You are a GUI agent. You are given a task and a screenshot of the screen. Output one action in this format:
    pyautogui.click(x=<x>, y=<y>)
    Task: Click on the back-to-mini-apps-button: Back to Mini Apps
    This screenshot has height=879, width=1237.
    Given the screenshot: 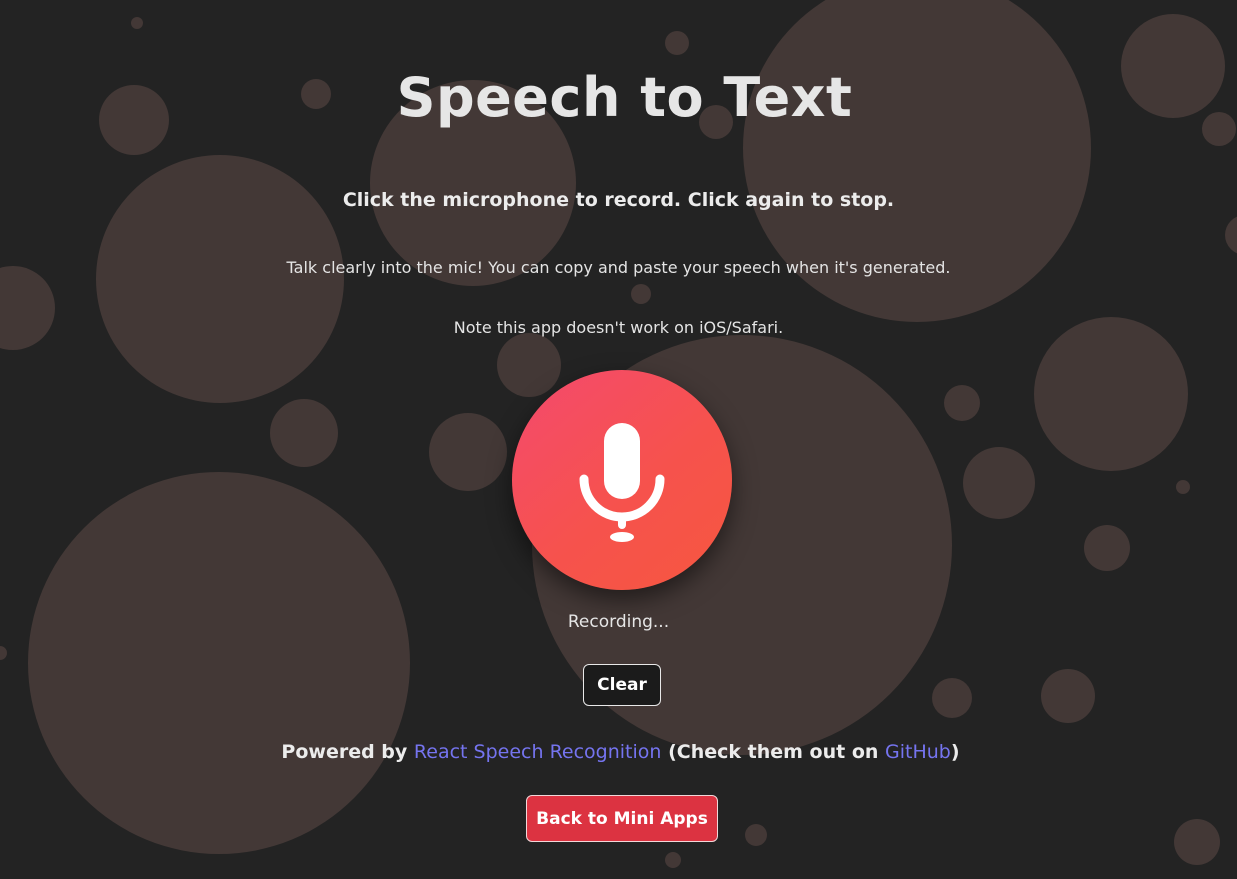 What is the action you would take?
    pyautogui.click(x=622, y=818)
    